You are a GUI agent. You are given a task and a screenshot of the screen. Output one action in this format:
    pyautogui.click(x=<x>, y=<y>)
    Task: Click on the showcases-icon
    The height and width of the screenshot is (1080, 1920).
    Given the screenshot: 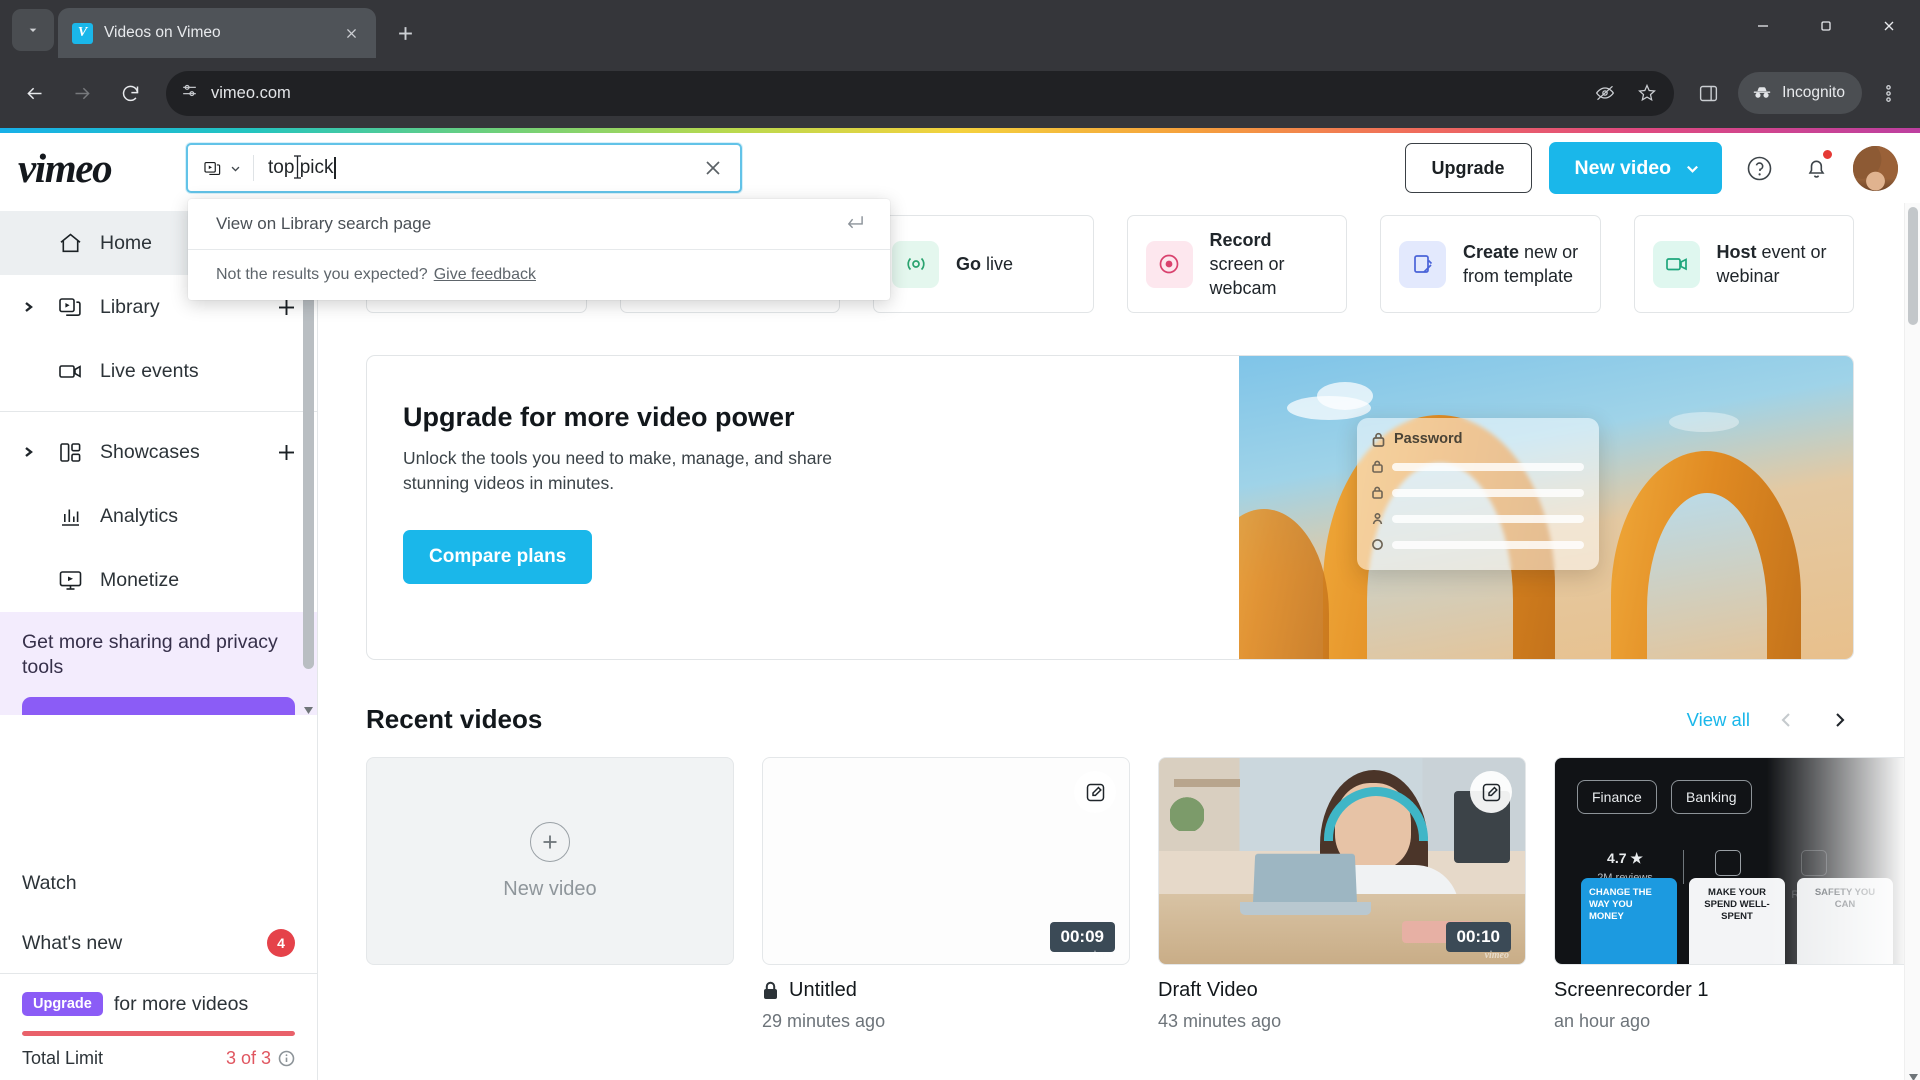 What is the action you would take?
    pyautogui.click(x=70, y=452)
    